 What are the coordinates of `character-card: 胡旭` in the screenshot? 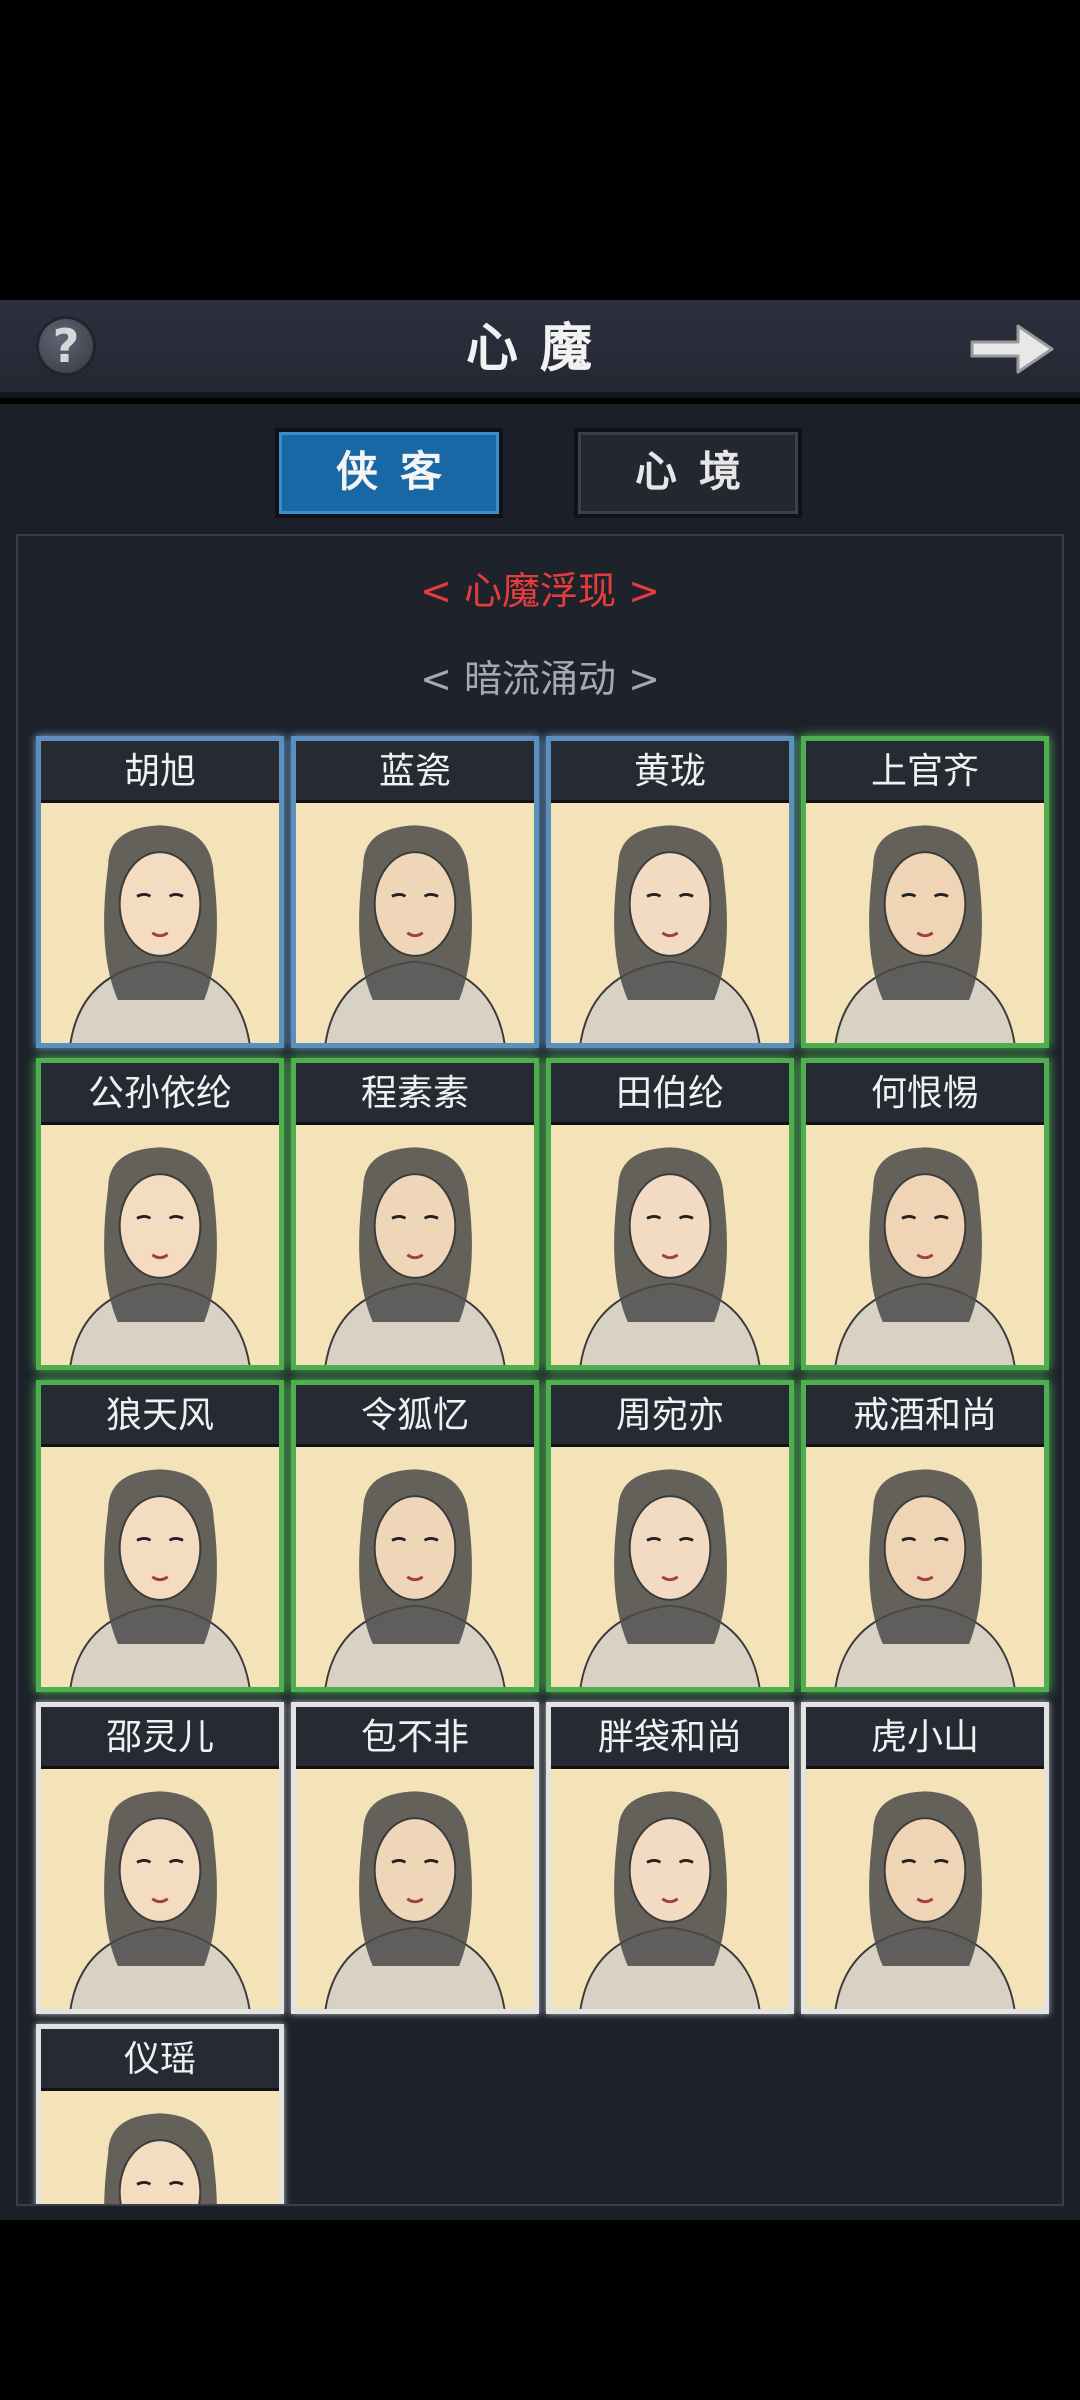 It's located at (160, 892).